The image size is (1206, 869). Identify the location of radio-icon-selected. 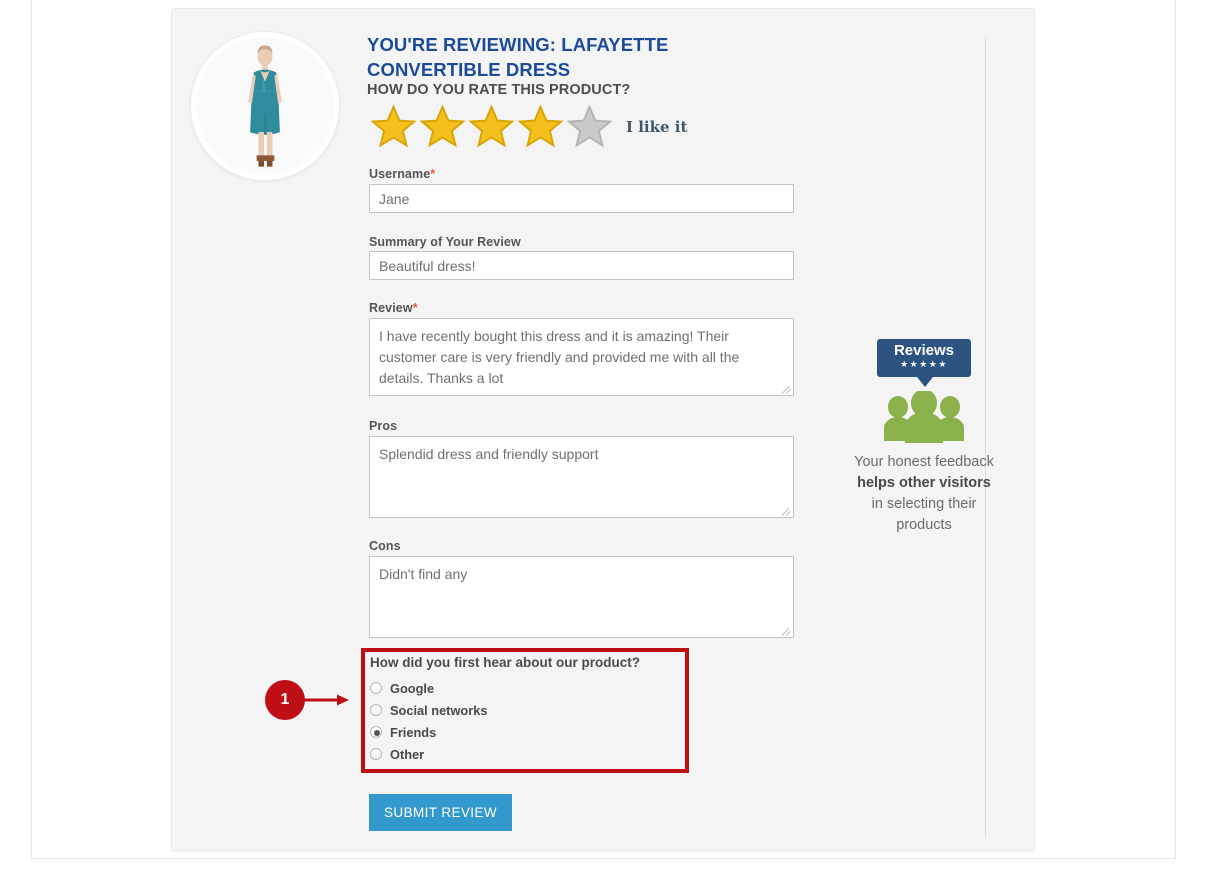
(376, 732).